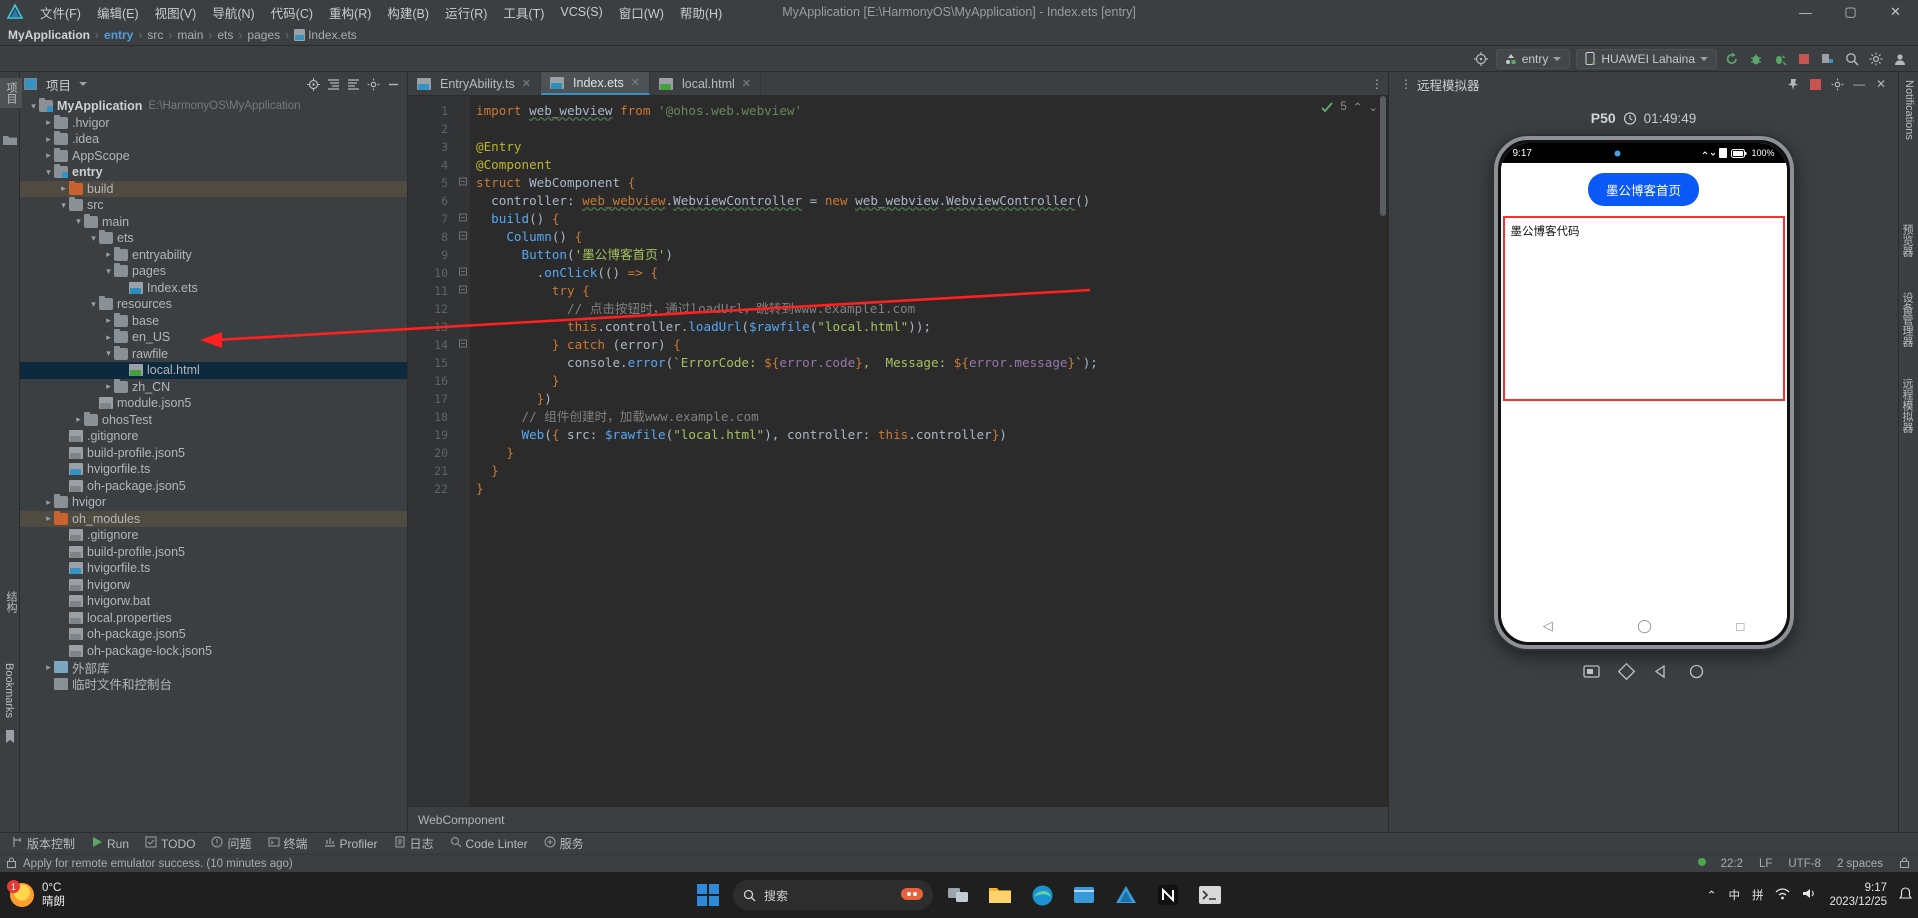 The width and height of the screenshot is (1918, 918). What do you see at coordinates (213, 387) in the screenshot?
I see `tree-node-zh_CN: ▸ zh_CN` at bounding box center [213, 387].